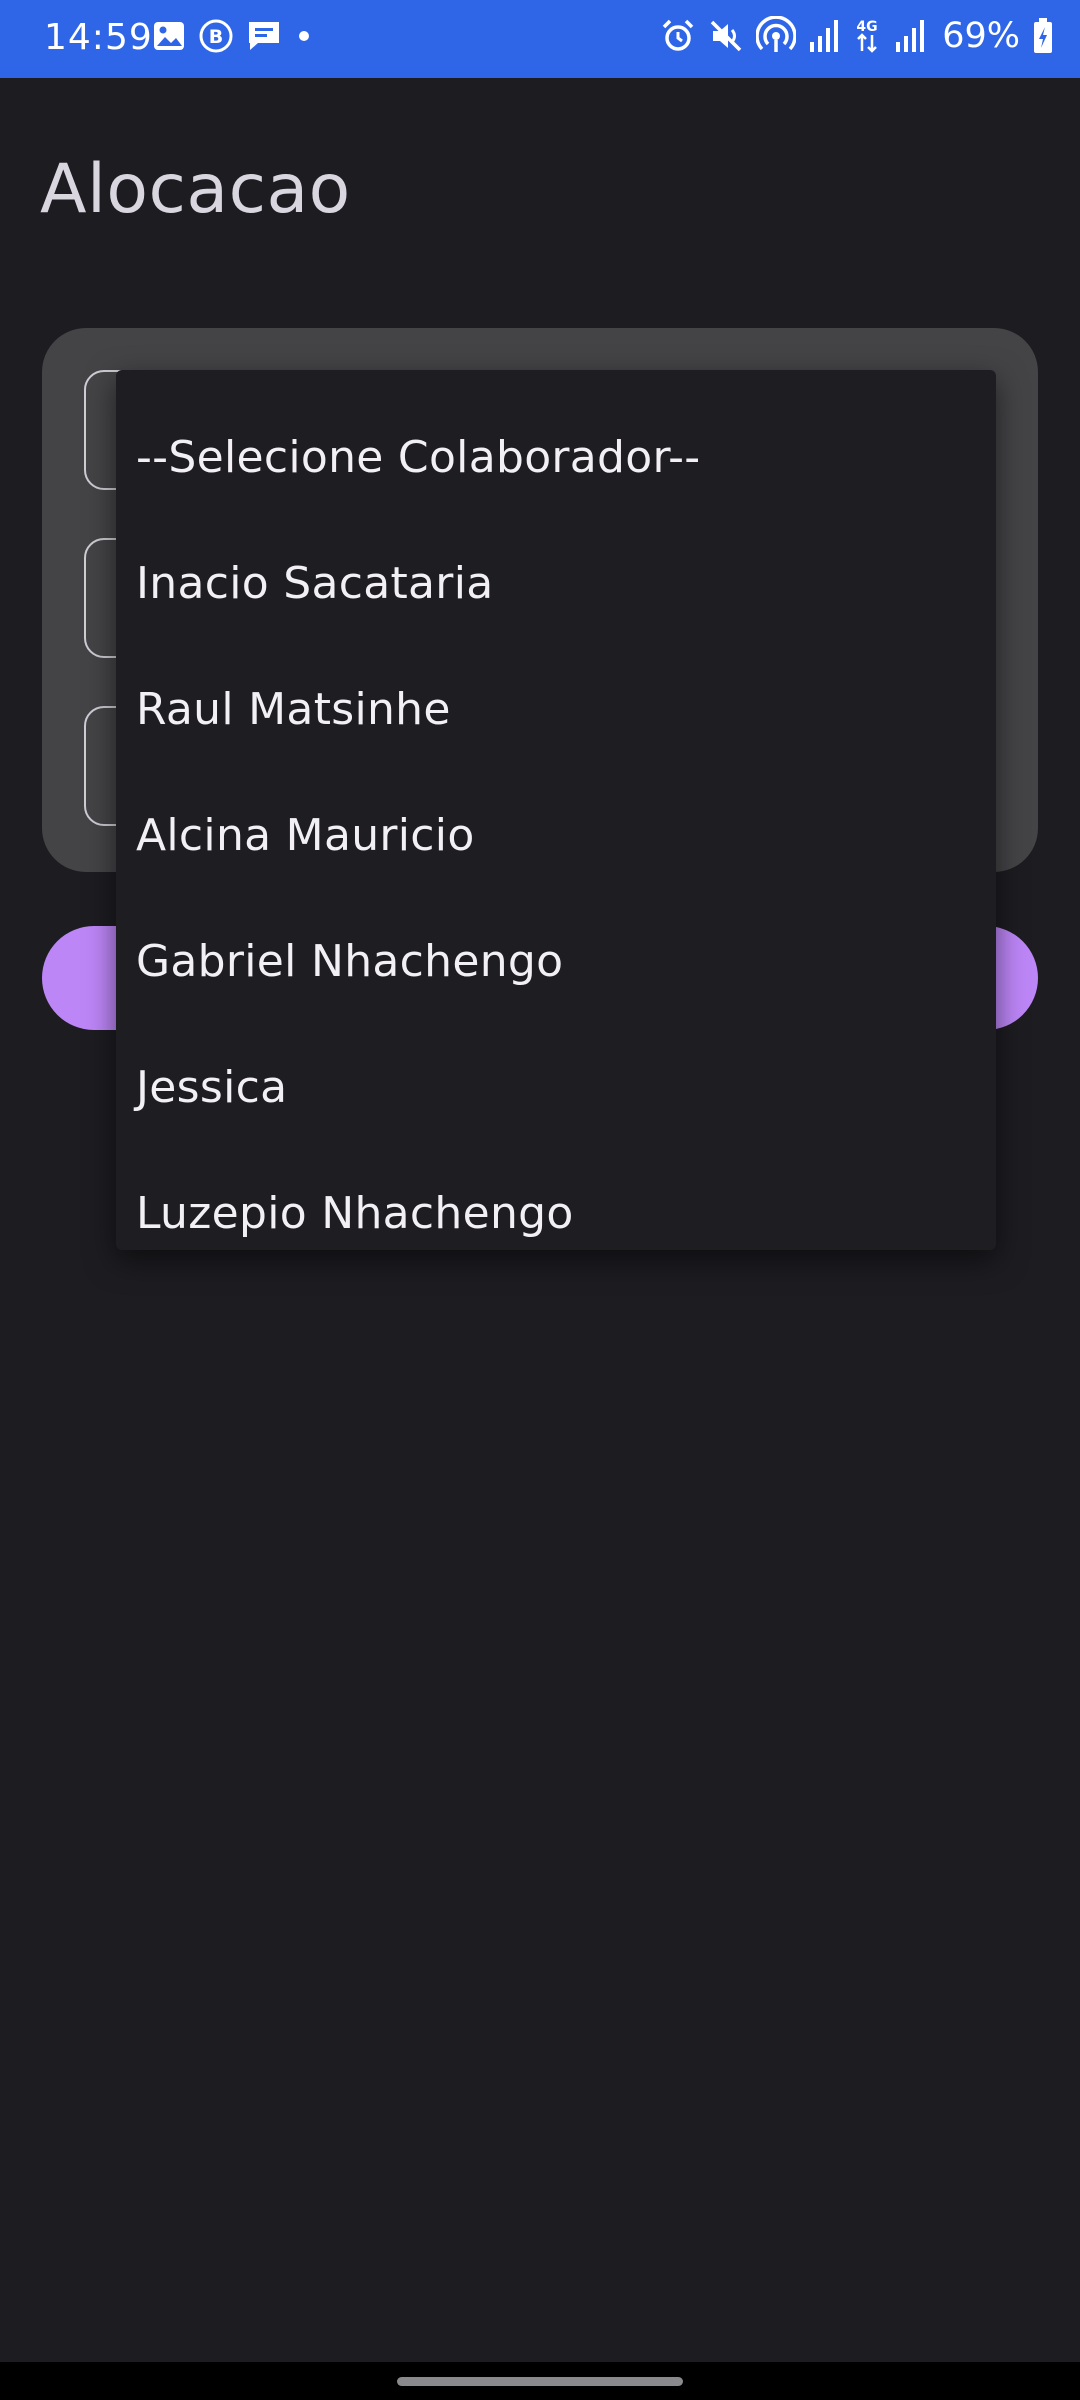  I want to click on dropdown-item-alcina-mauricio: Alcina Mauricio, so click(556, 835).